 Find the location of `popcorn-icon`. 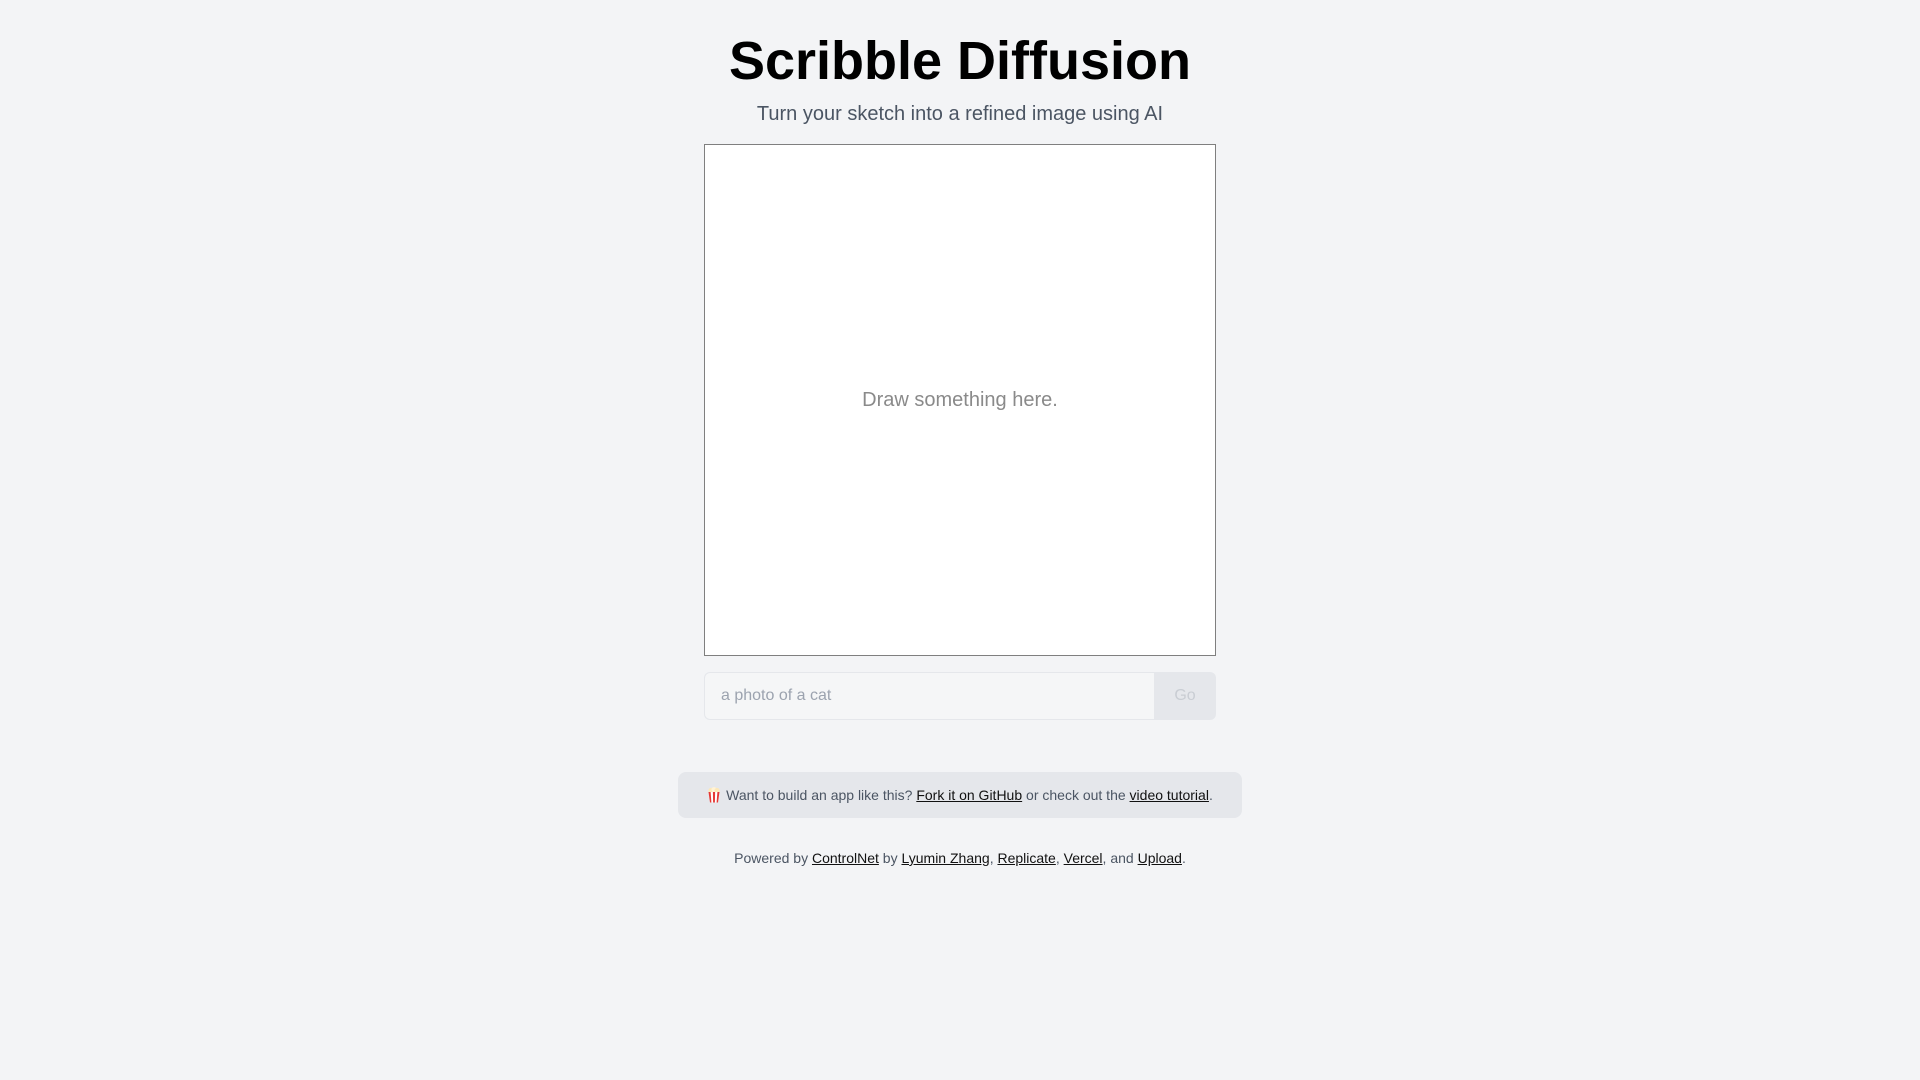

popcorn-icon is located at coordinates (714, 795).